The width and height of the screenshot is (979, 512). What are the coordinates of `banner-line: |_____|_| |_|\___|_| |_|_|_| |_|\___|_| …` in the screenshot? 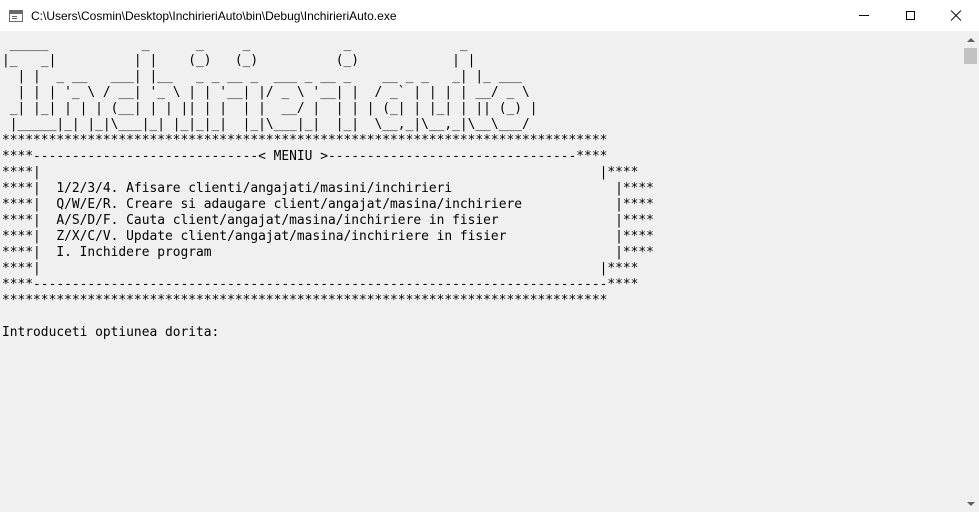 It's located at (266, 124).